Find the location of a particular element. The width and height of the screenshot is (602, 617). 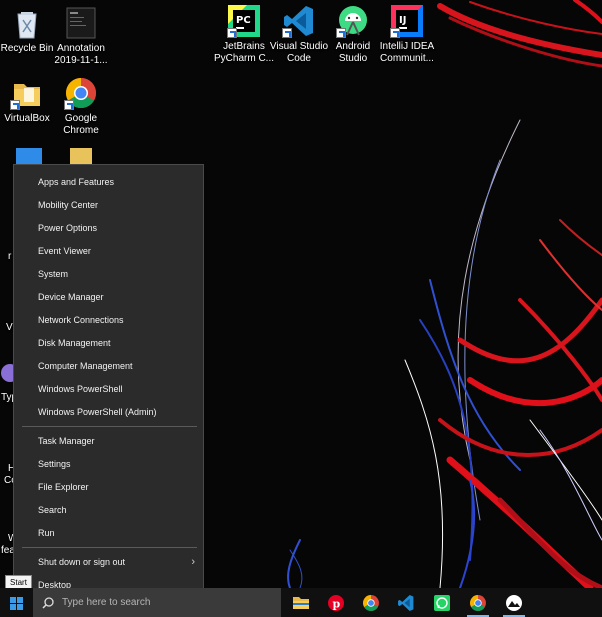

desktop-icon-android-studio: Android Studio is located at coordinates (353, 34).